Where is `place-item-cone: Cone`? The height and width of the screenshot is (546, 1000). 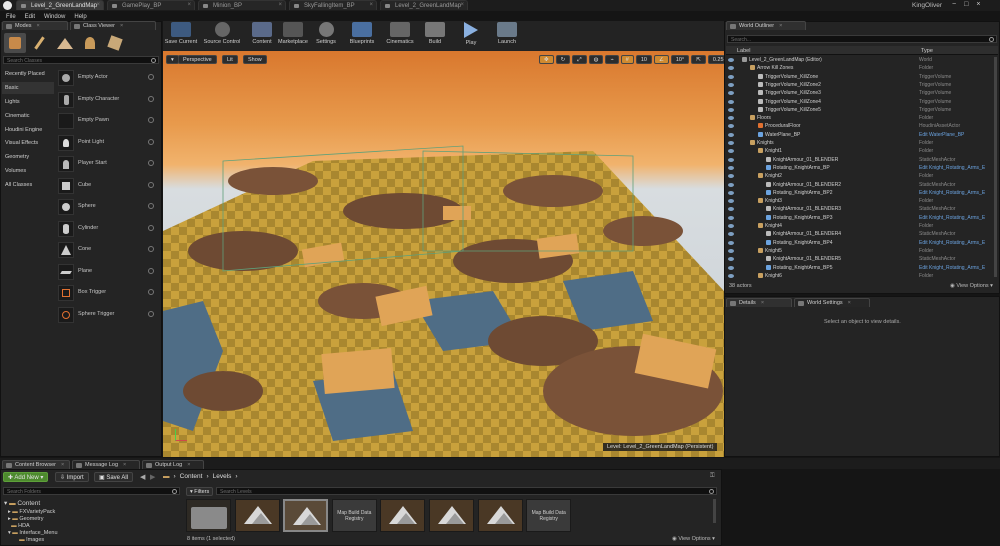
place-item-cone: Cone is located at coordinates (107, 250).